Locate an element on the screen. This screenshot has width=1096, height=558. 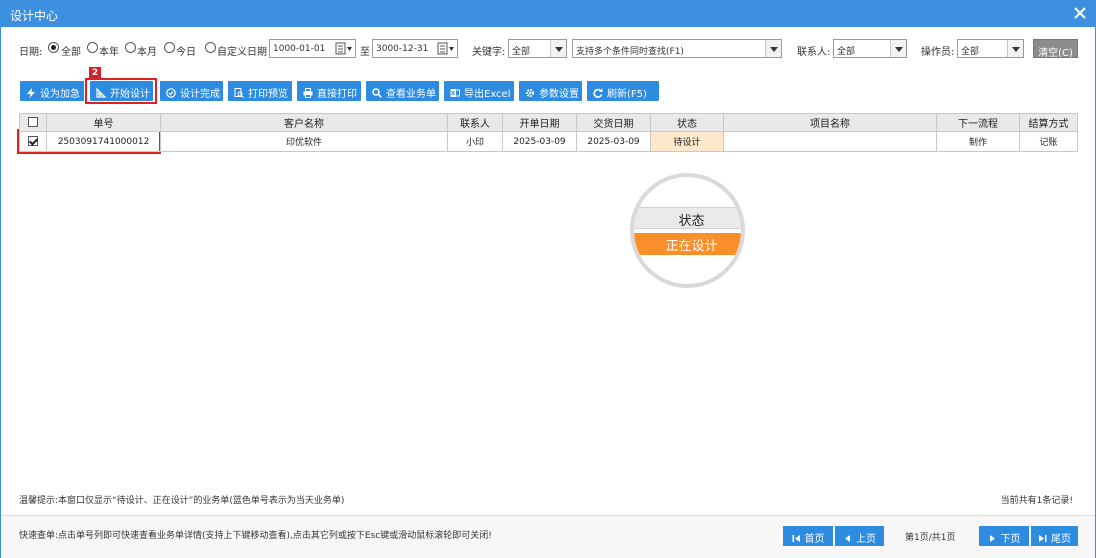
col-contact: 联系人 is located at coordinates (475, 122).